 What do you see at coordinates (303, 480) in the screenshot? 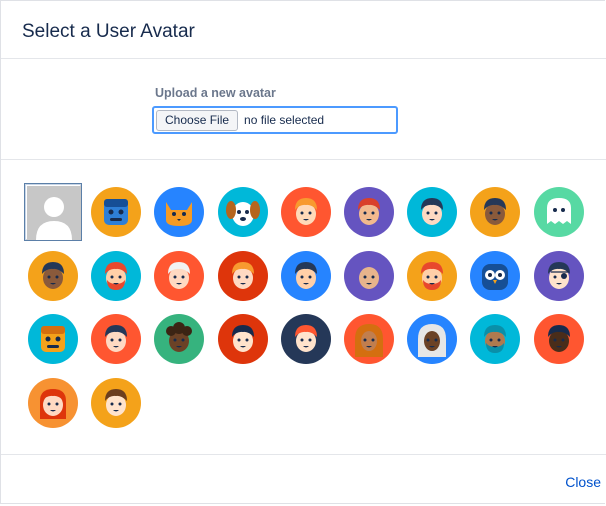
I see `dialog-footer: Close` at bounding box center [303, 480].